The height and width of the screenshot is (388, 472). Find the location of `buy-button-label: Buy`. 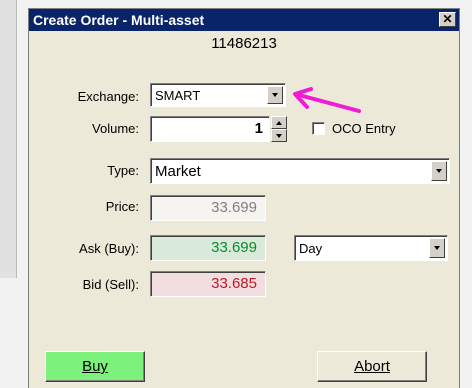

buy-button-label: Buy is located at coordinates (95, 366).